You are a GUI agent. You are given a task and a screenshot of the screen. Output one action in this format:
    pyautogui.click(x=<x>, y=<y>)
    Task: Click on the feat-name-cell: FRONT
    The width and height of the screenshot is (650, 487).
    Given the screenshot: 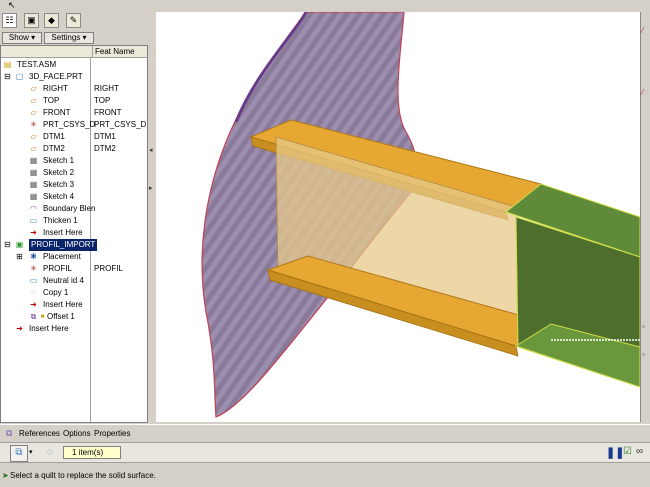 What is the action you would take?
    pyautogui.click(x=108, y=112)
    